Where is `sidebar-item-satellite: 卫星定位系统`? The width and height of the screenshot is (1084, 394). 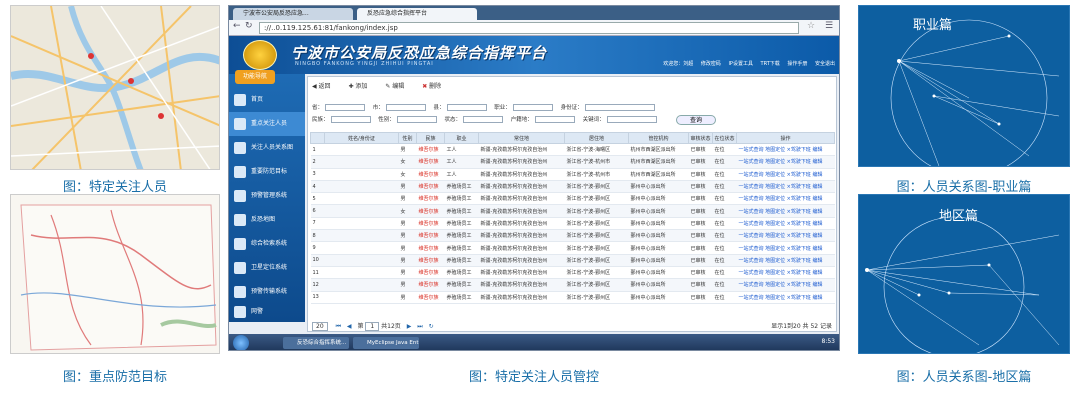
sidebar-item-satellite: 卫星定位系统 is located at coordinates (267, 268).